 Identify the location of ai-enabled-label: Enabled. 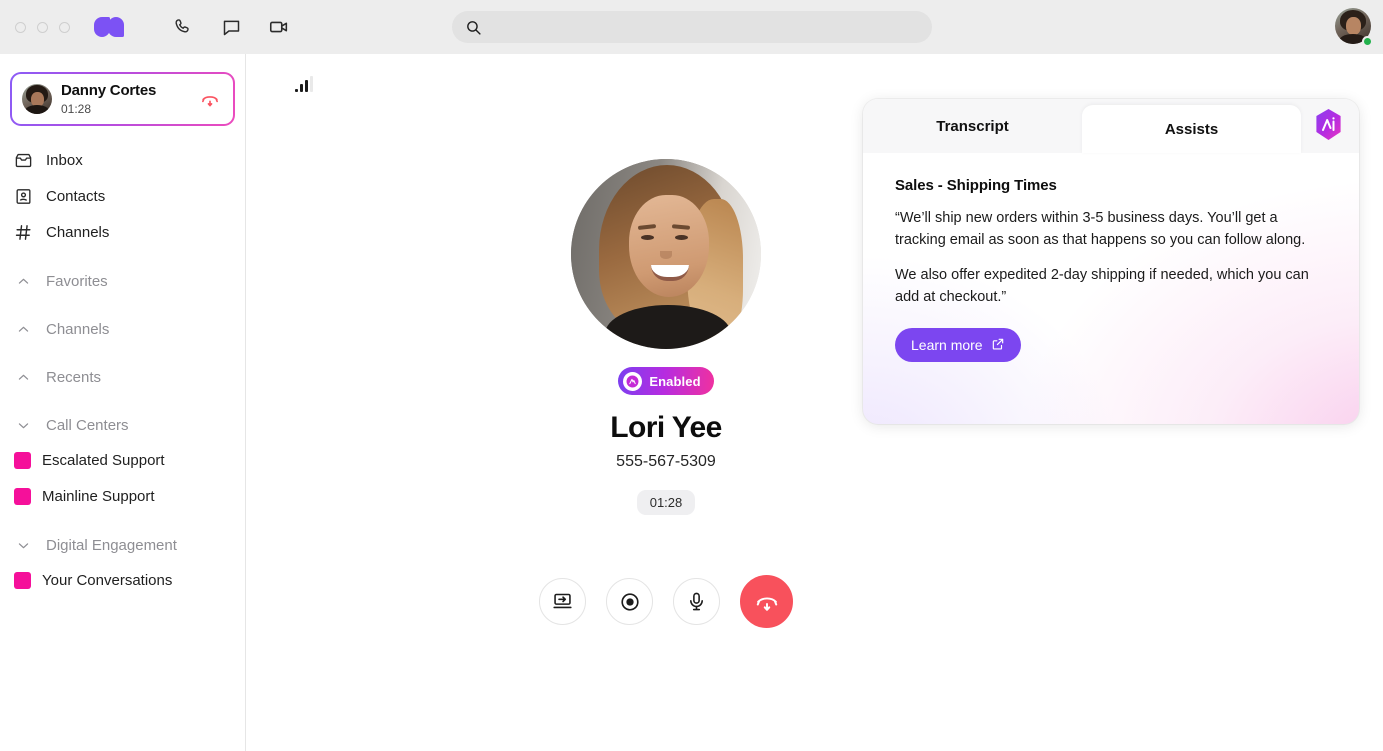
(675, 381).